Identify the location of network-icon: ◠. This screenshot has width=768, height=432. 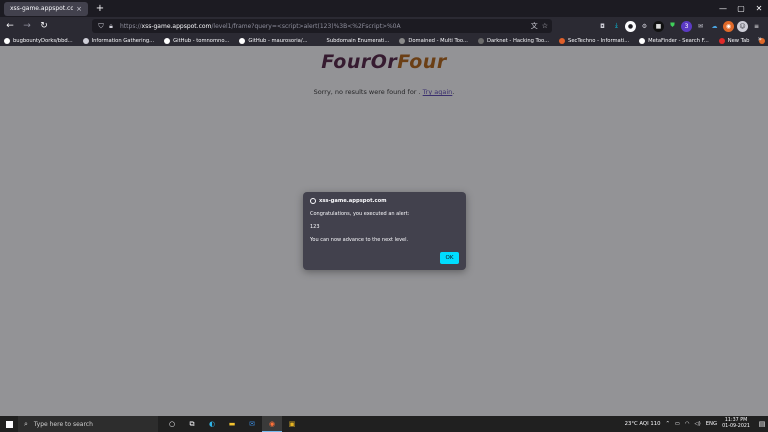
(687, 424).